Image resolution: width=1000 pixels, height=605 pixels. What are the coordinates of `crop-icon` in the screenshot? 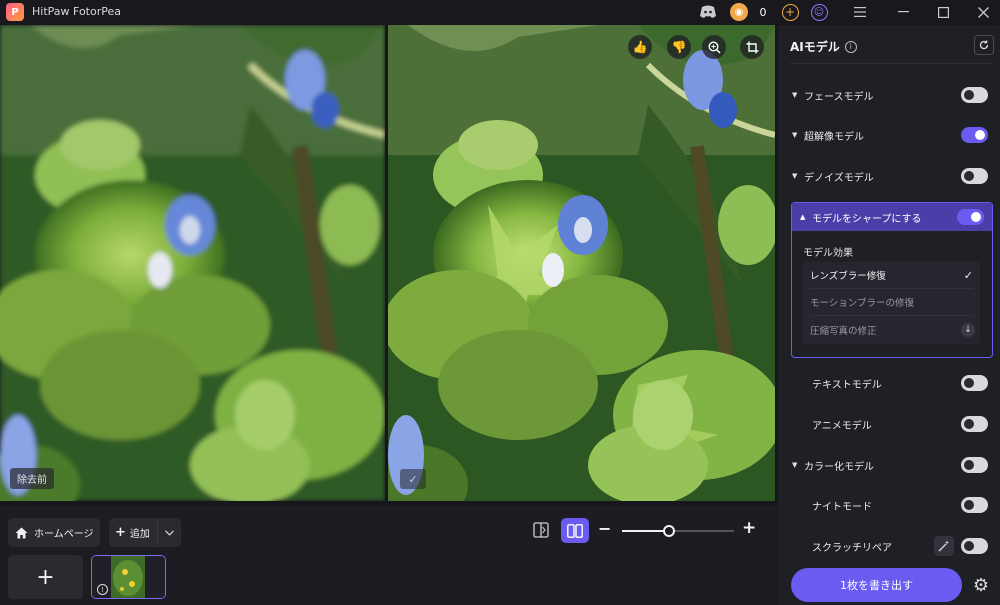 It's located at (752, 47).